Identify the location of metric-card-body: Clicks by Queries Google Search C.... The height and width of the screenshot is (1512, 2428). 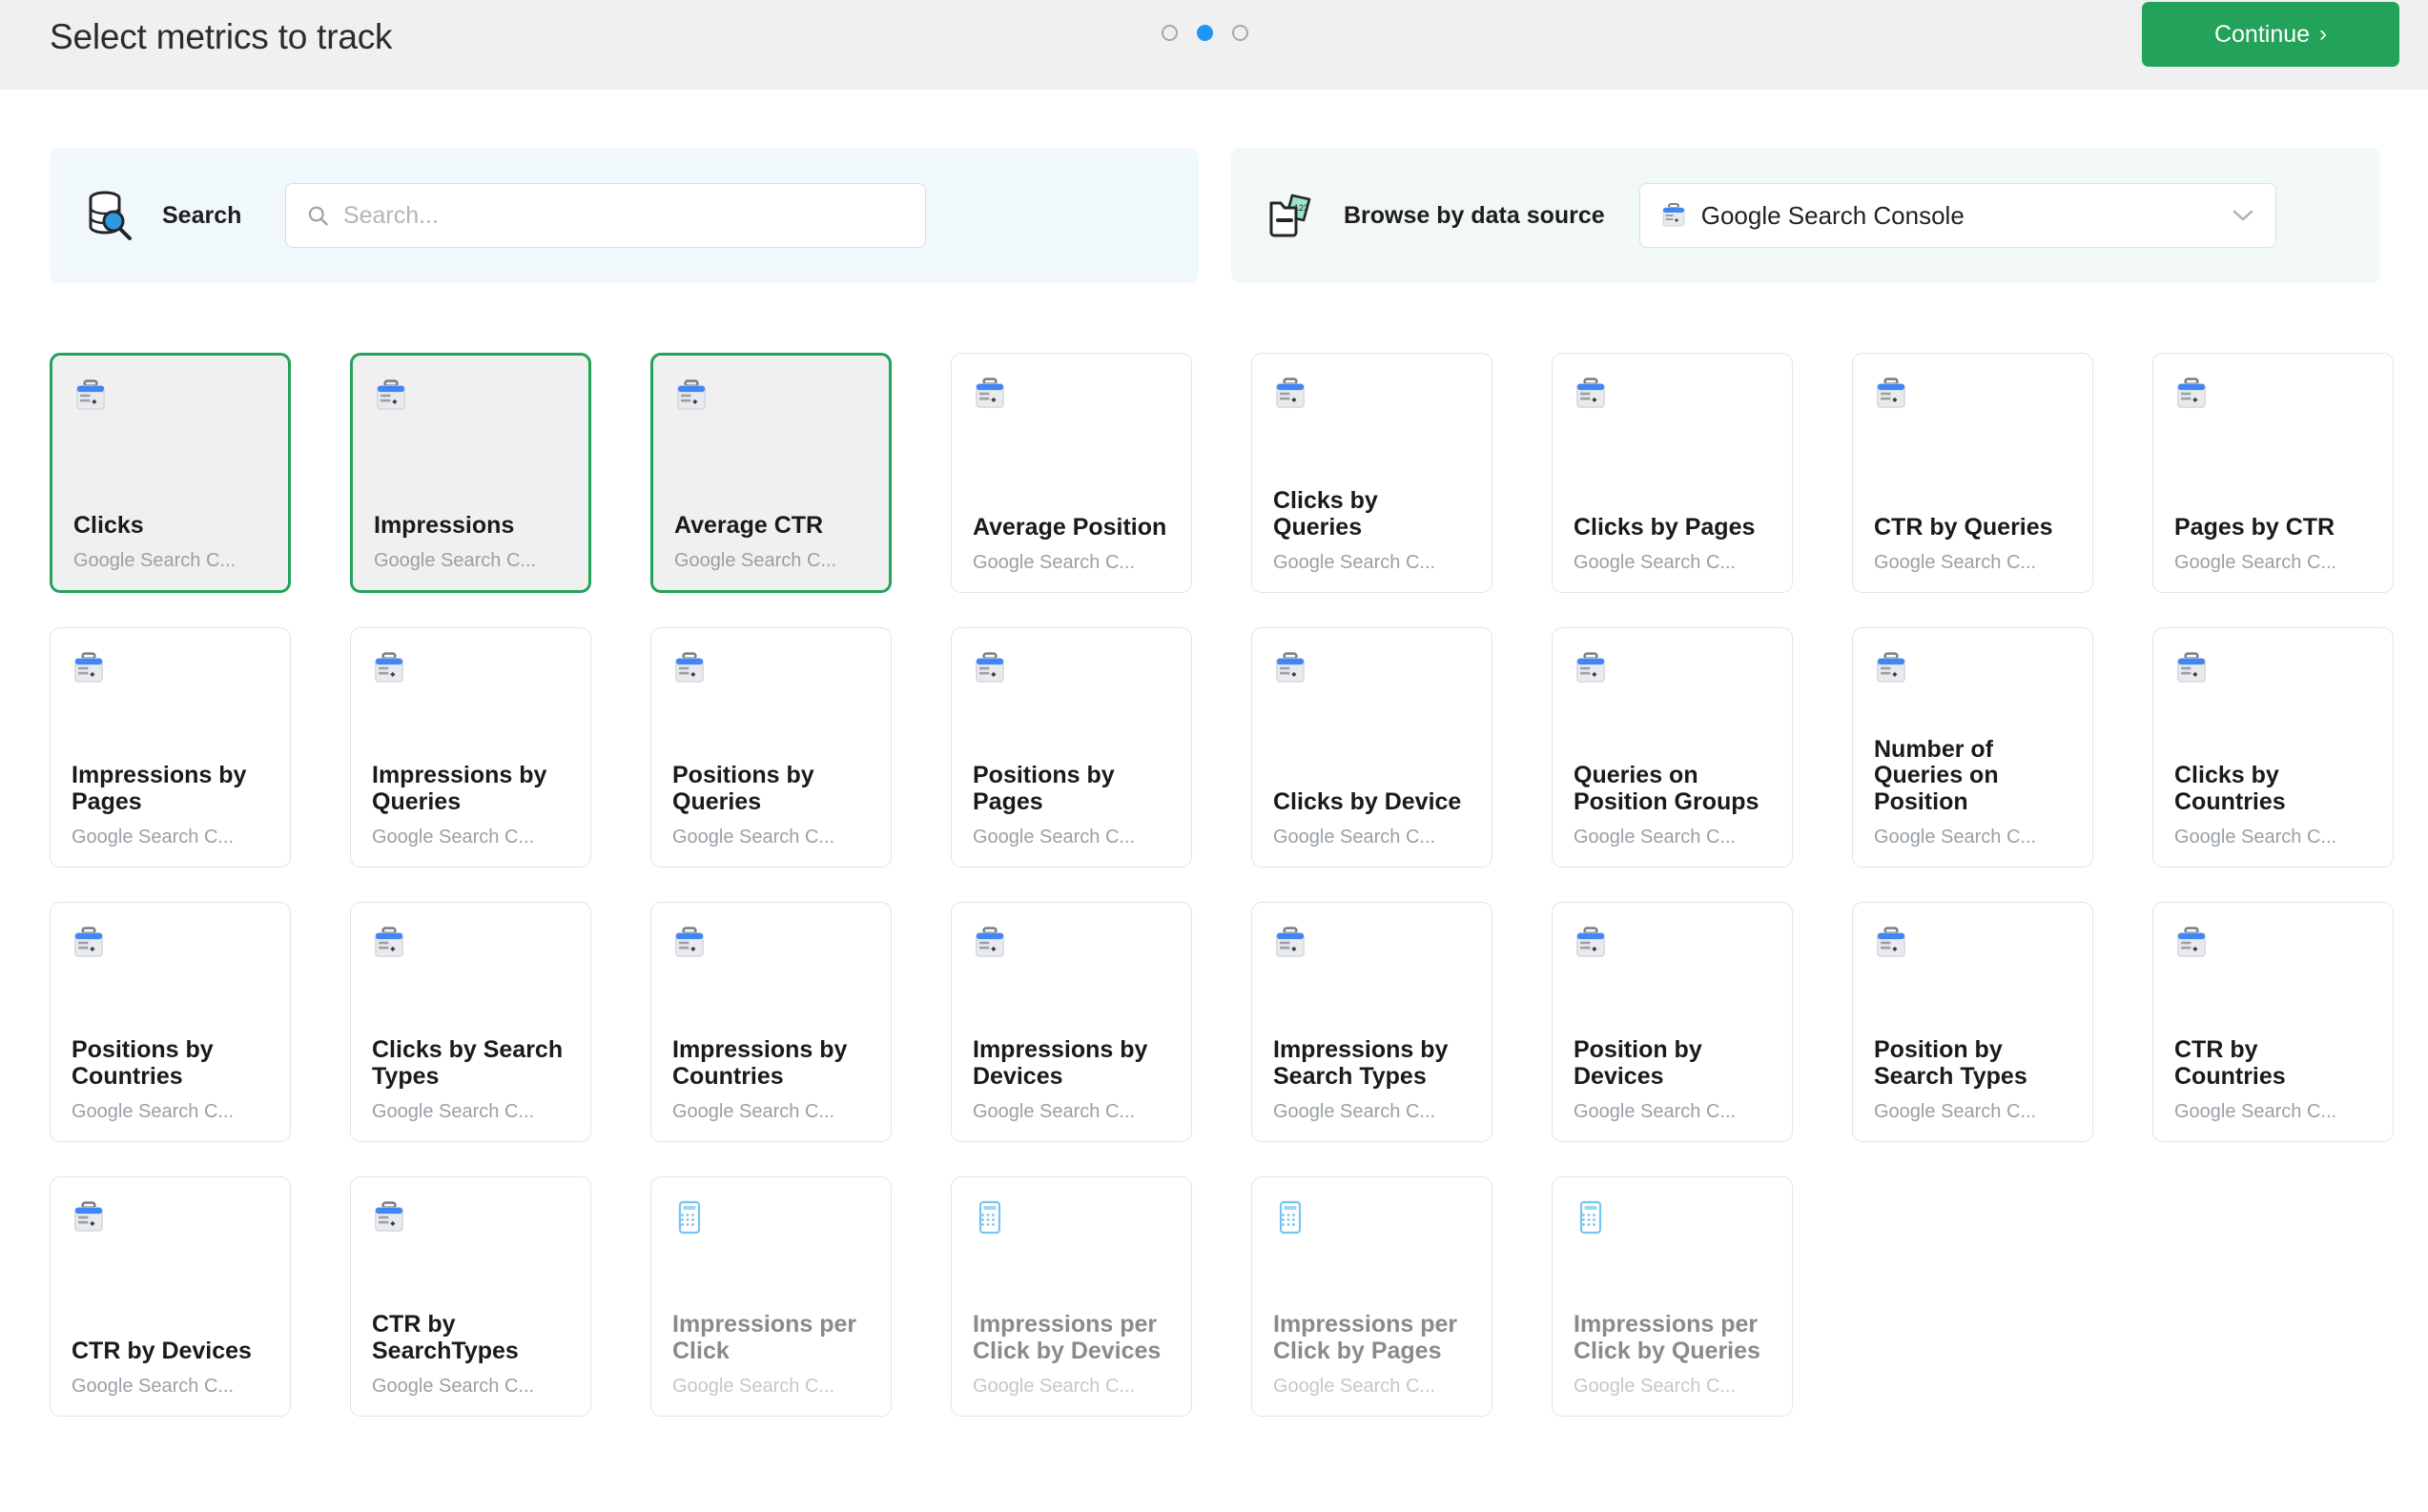
(1372, 530).